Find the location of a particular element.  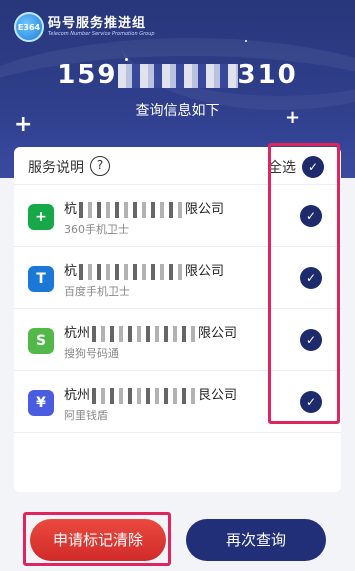

phone-mask is located at coordinates (177, 75).